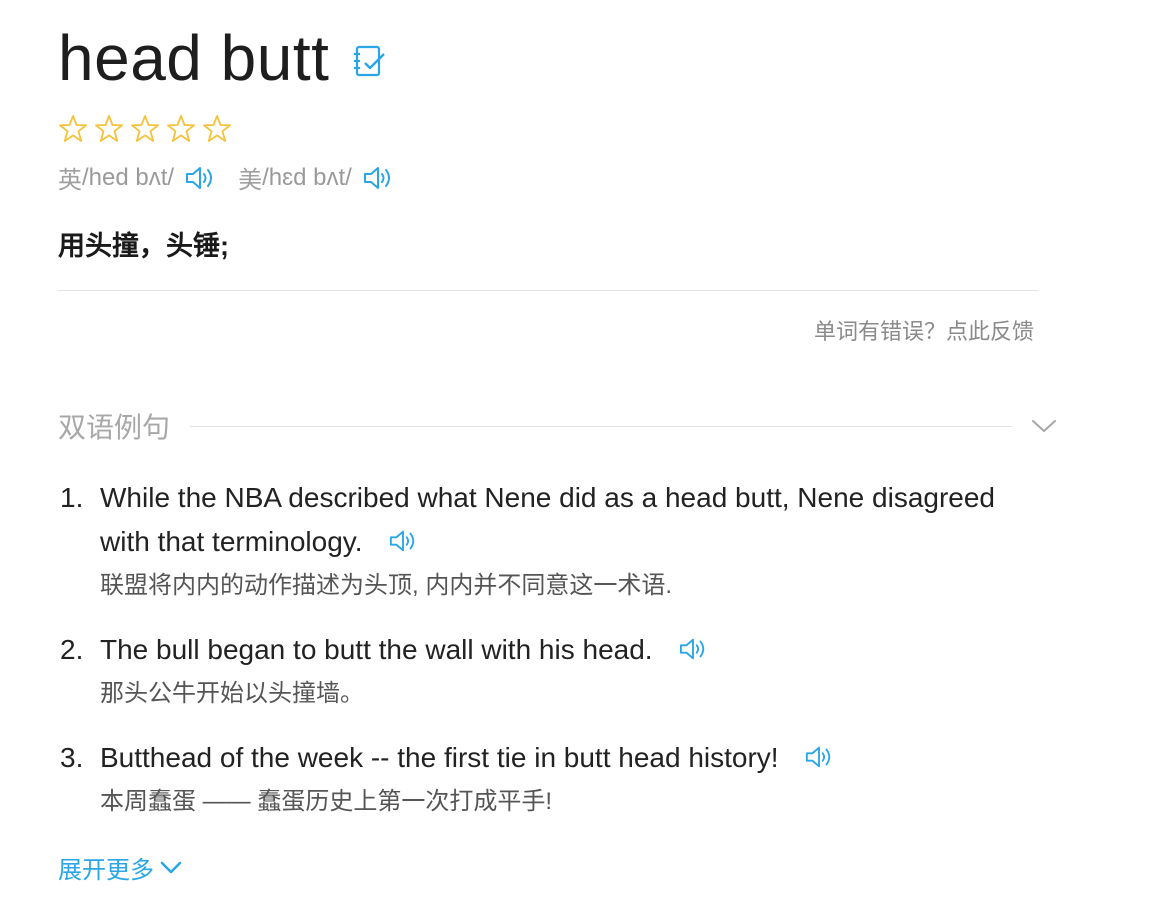 The height and width of the screenshot is (916, 1172). Describe the element at coordinates (386, 585) in the screenshot. I see `example-chinese: 联盟将内内的动作描述为头顶, 内内并不同意这一术语.` at that location.